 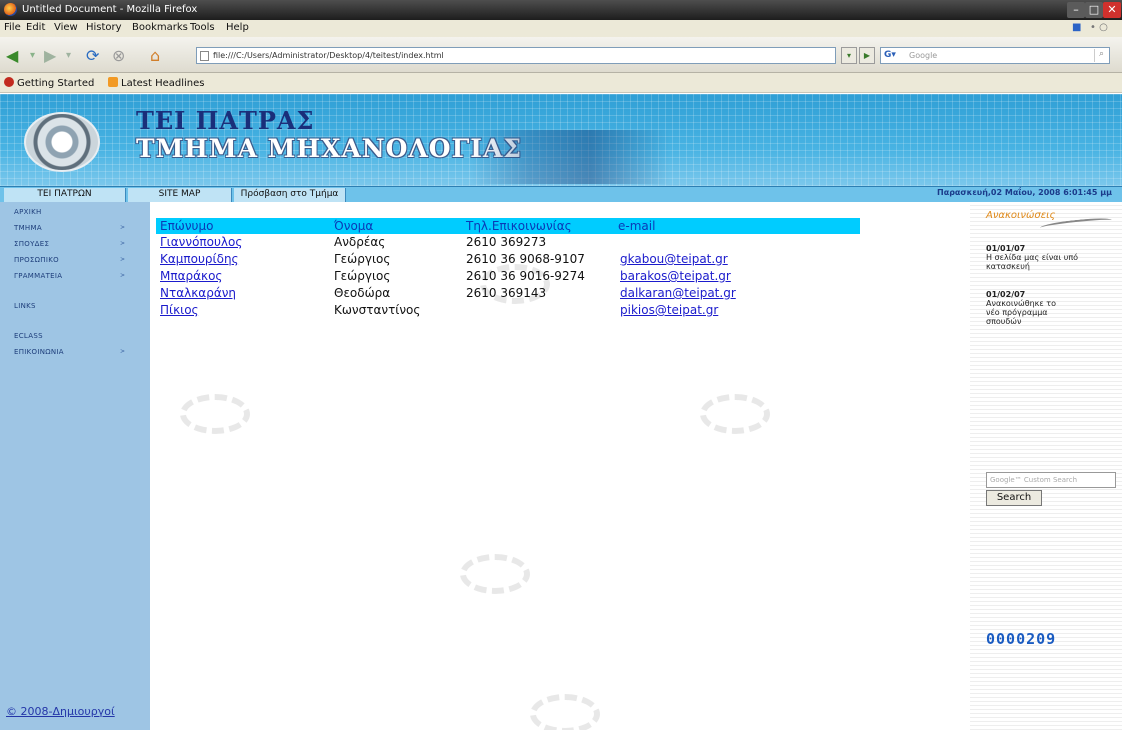 I want to click on nav-department: ΤΜΗΜΑ, so click(x=28, y=228).